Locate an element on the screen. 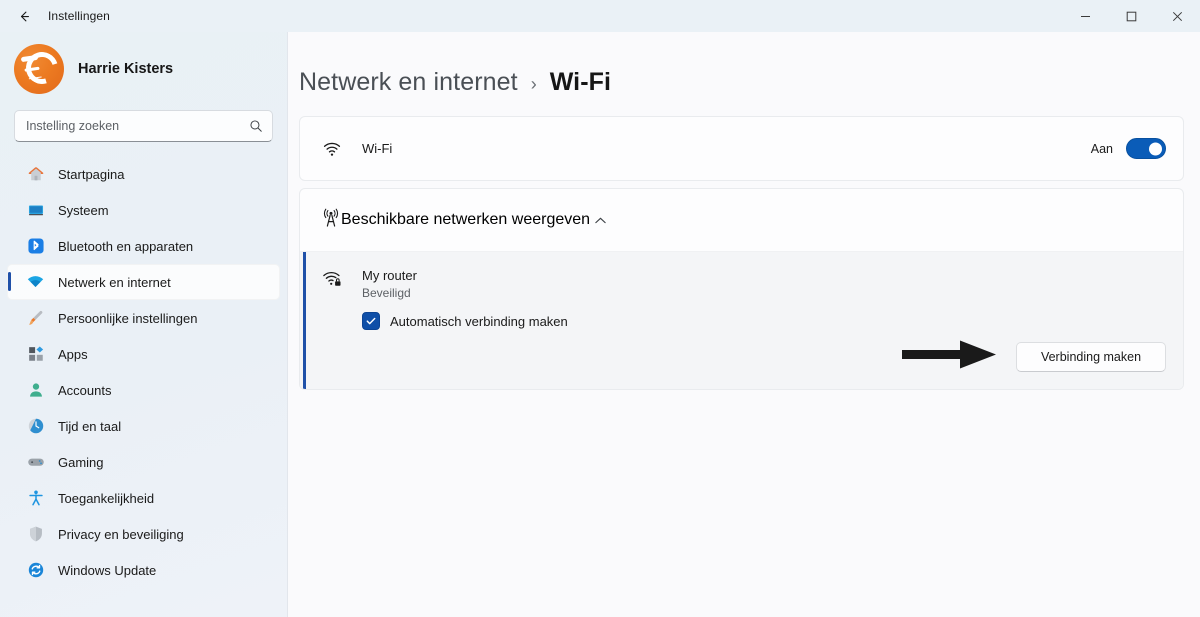 This screenshot has width=1200, height=617. sidebar-item-label: Persoonlijke instellingen is located at coordinates (128, 318).